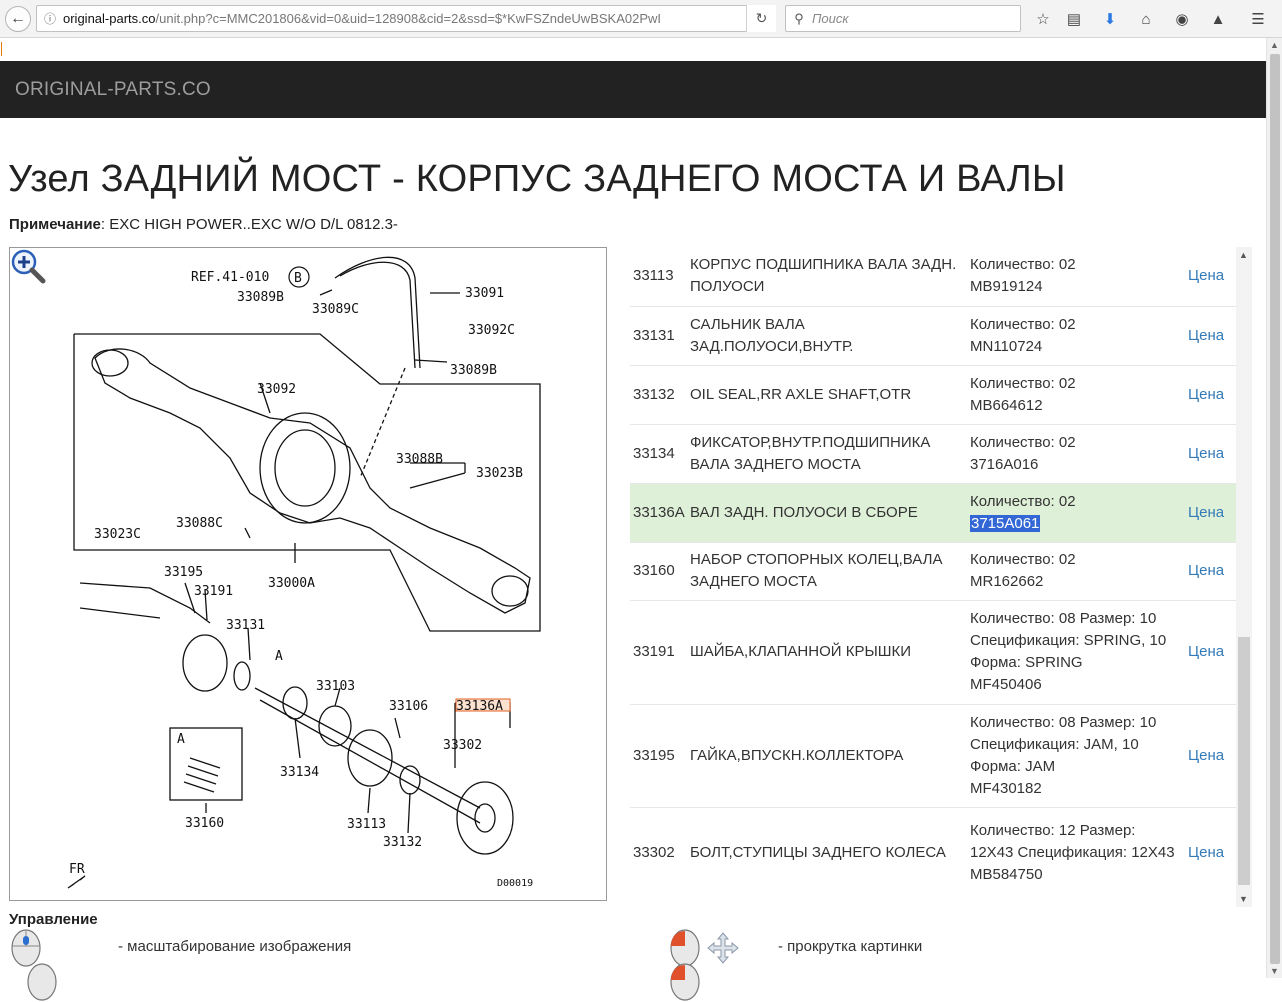 The image size is (1282, 1002). I want to click on diagram-label-highlighted: 33136A, so click(479, 706).